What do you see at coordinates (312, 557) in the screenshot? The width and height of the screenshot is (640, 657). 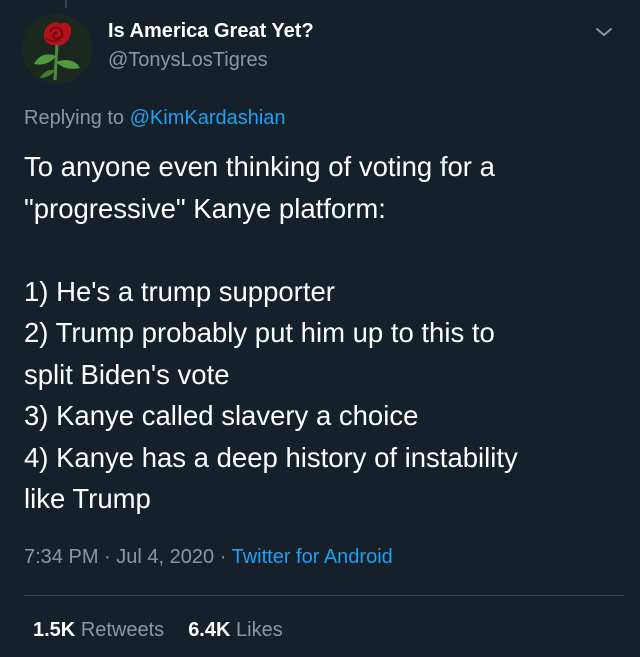 I see `tweet-source-link: Twitter for Android` at bounding box center [312, 557].